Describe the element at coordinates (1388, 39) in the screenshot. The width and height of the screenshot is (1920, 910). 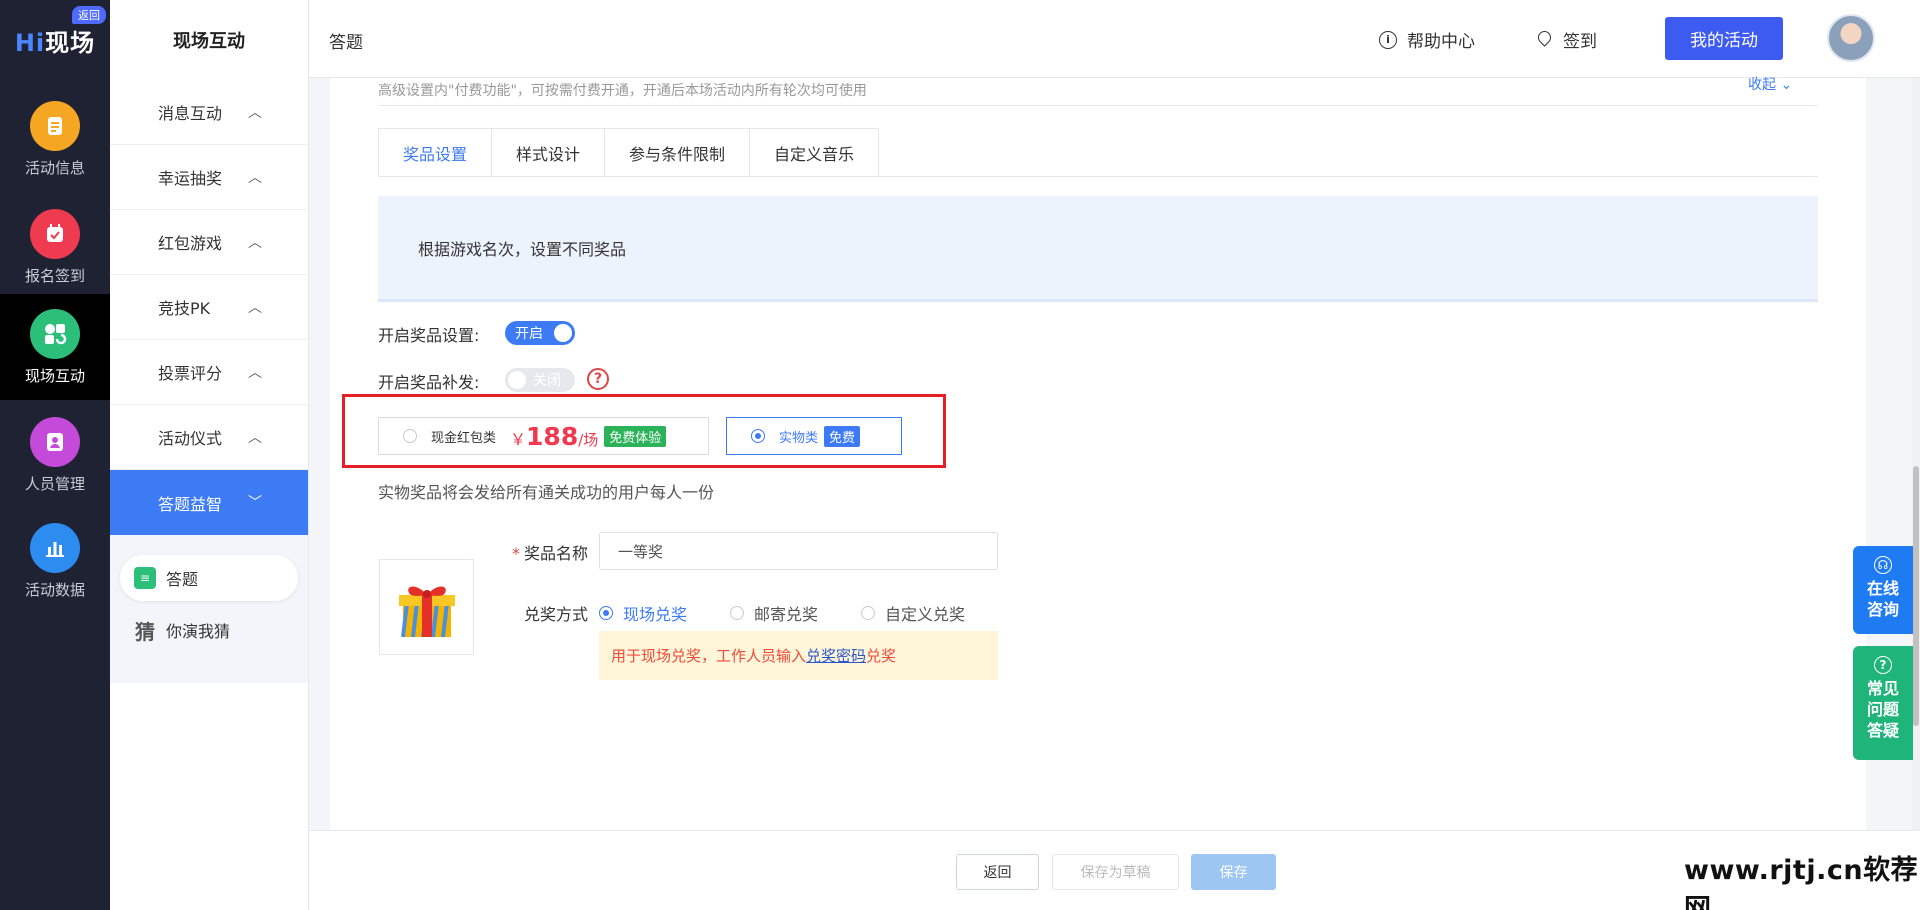
I see `info-icon: i` at that location.